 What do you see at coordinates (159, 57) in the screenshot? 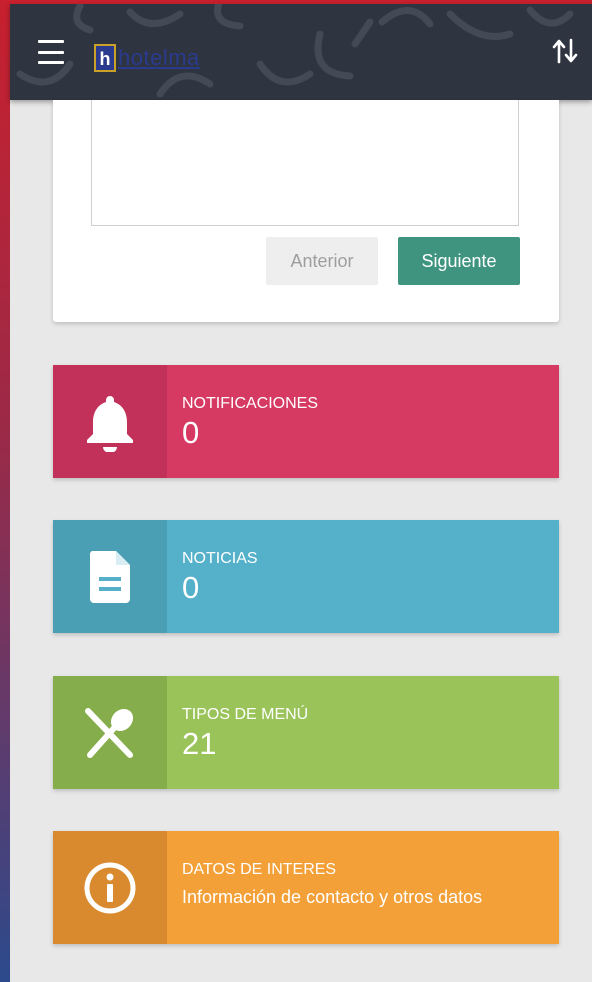
I see `logo-text: hotelma` at bounding box center [159, 57].